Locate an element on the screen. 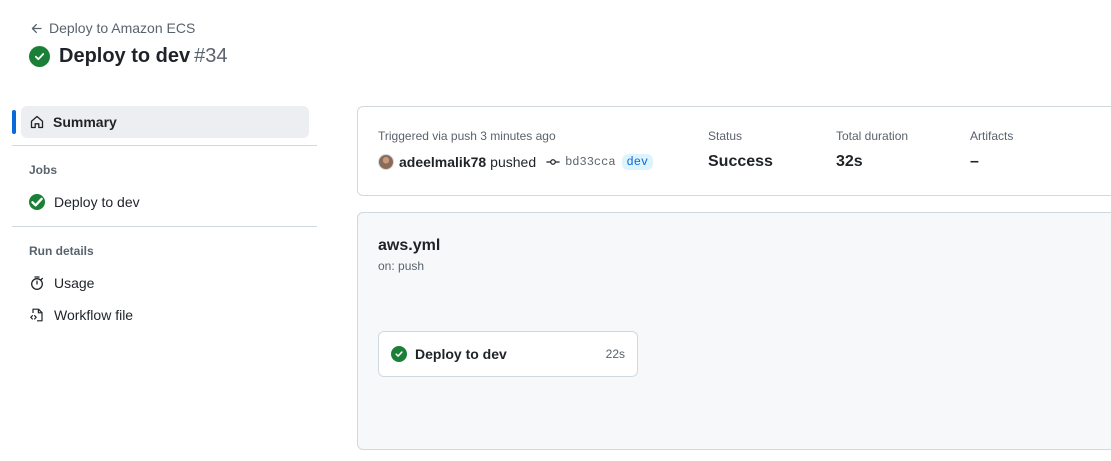  status-label: Status is located at coordinates (725, 136).